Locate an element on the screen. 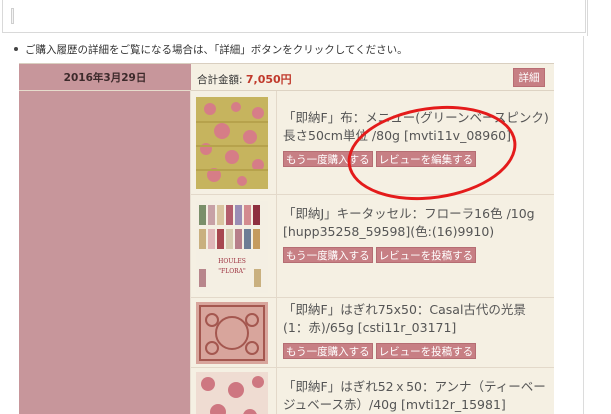 This screenshot has height=414, width=611. bullet-icon is located at coordinates (16, 49).